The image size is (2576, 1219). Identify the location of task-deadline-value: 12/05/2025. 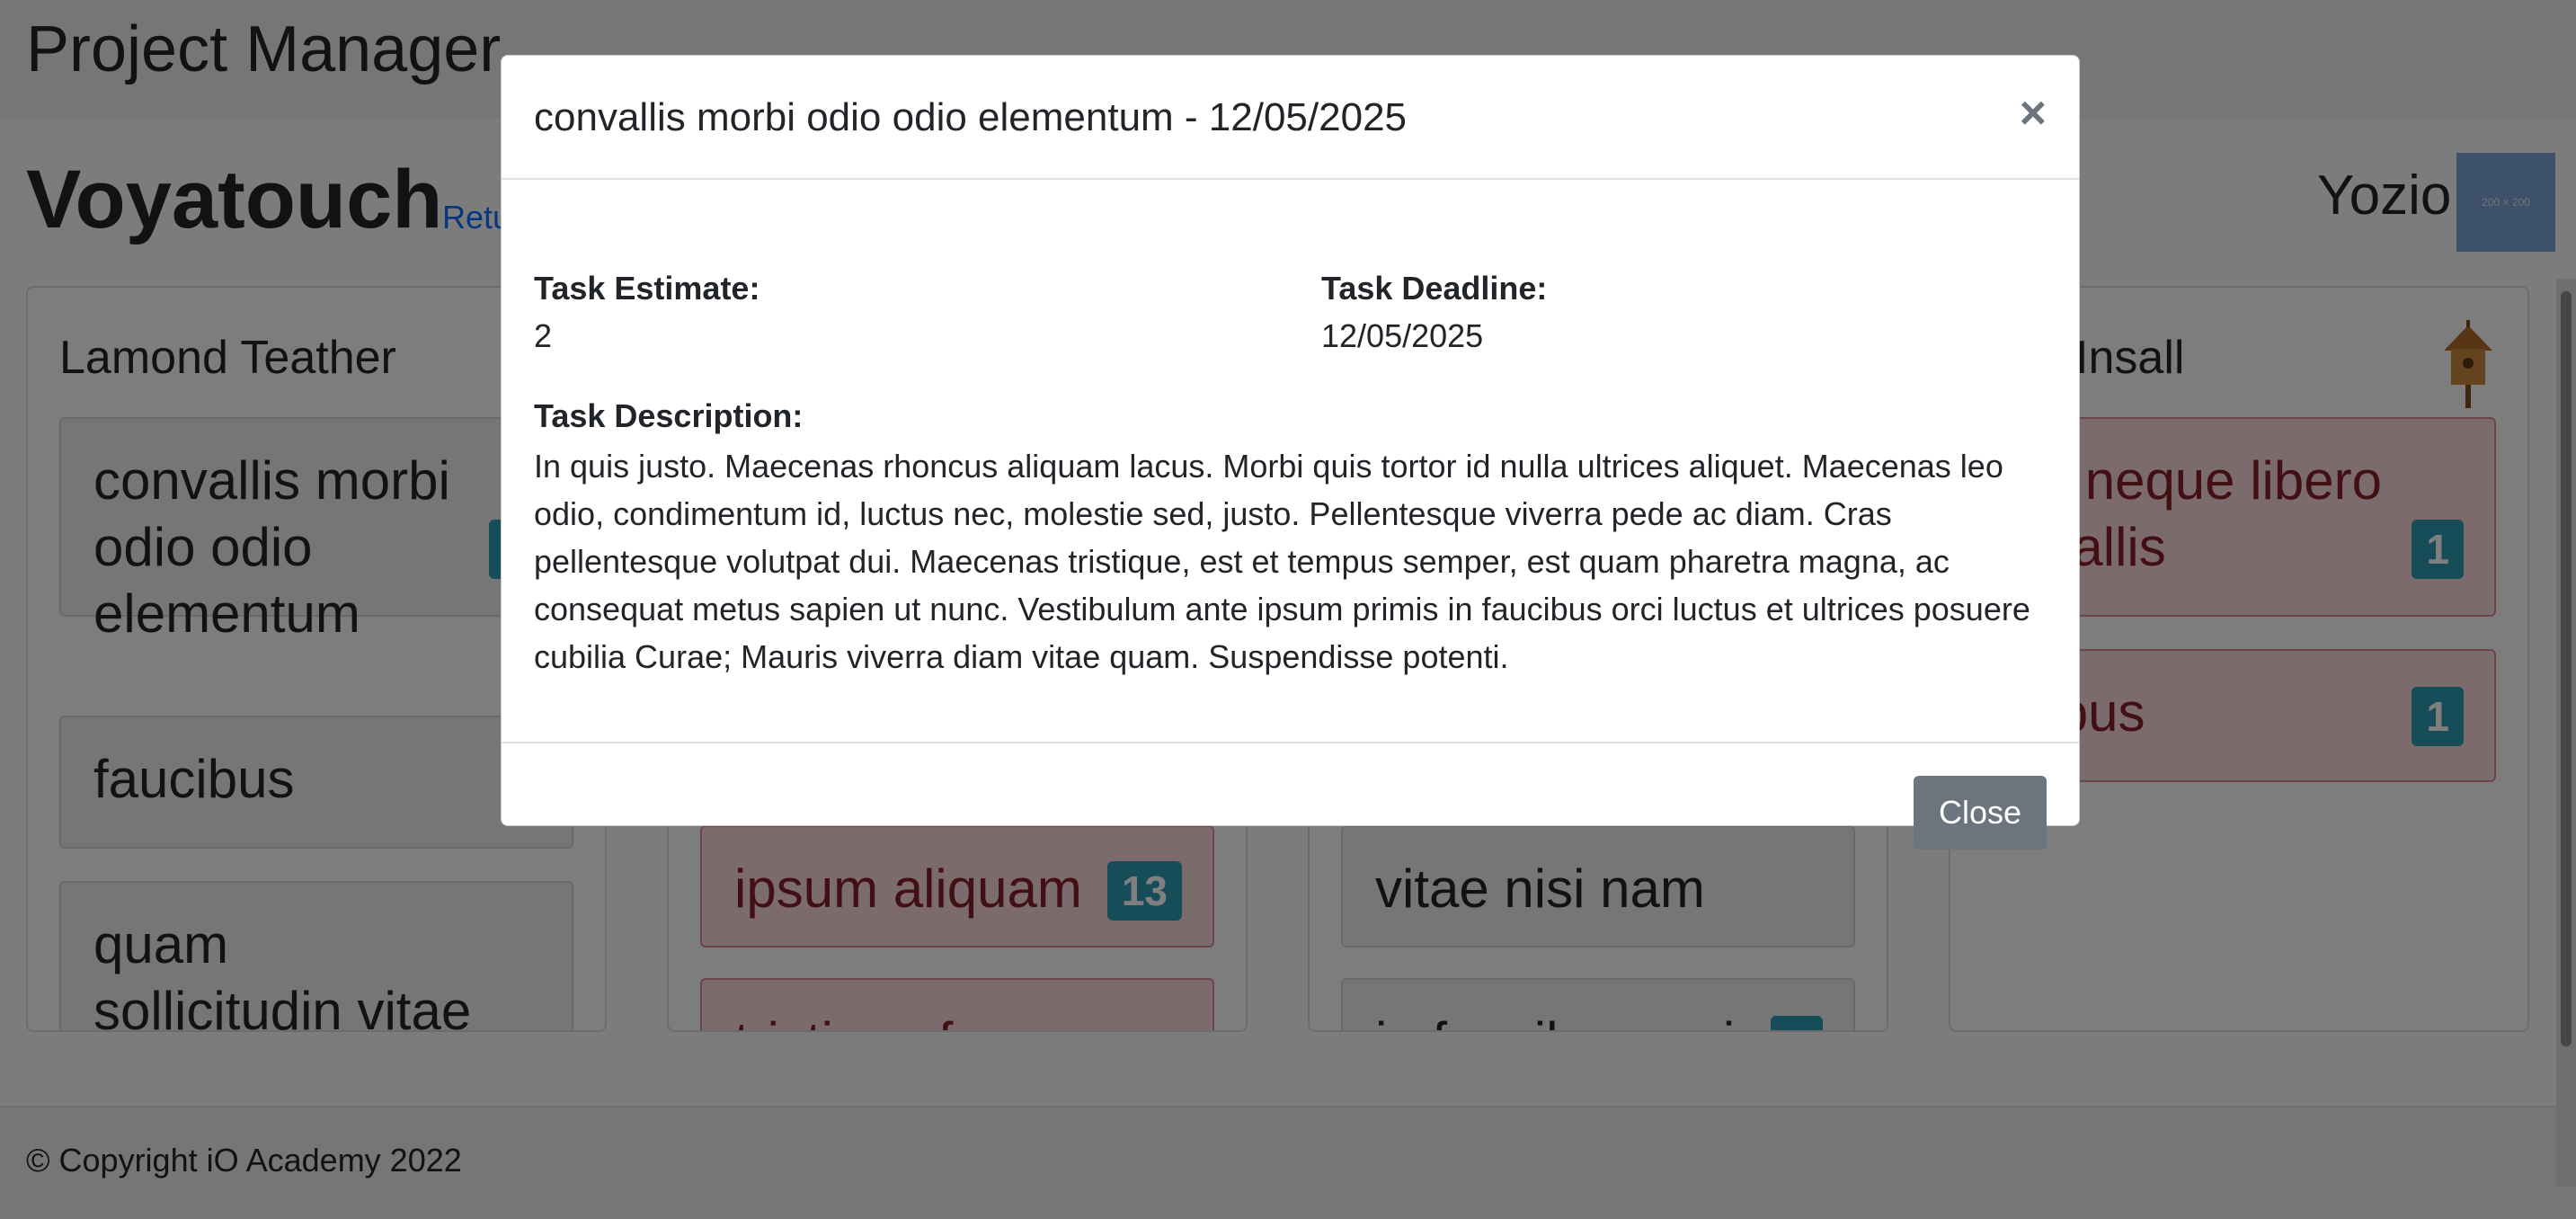
(1402, 335).